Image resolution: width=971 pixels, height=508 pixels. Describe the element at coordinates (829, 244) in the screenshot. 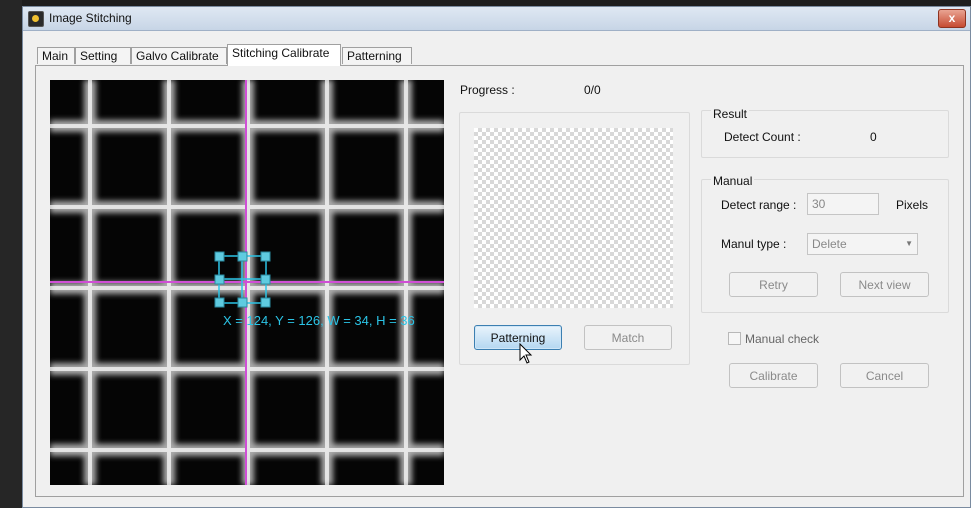

I see `manual-type-value: Delete` at that location.